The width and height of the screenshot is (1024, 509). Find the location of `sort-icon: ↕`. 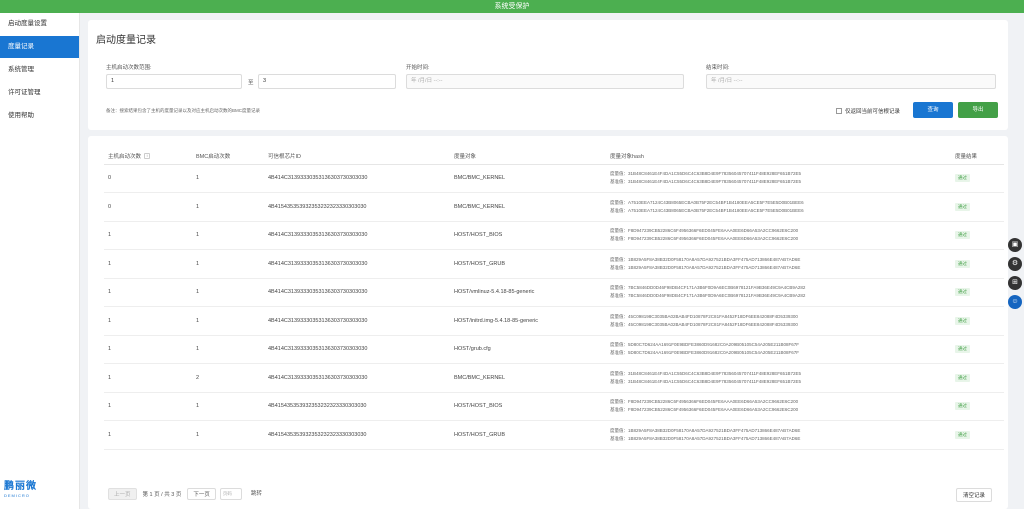

sort-icon: ↕ is located at coordinates (147, 156).